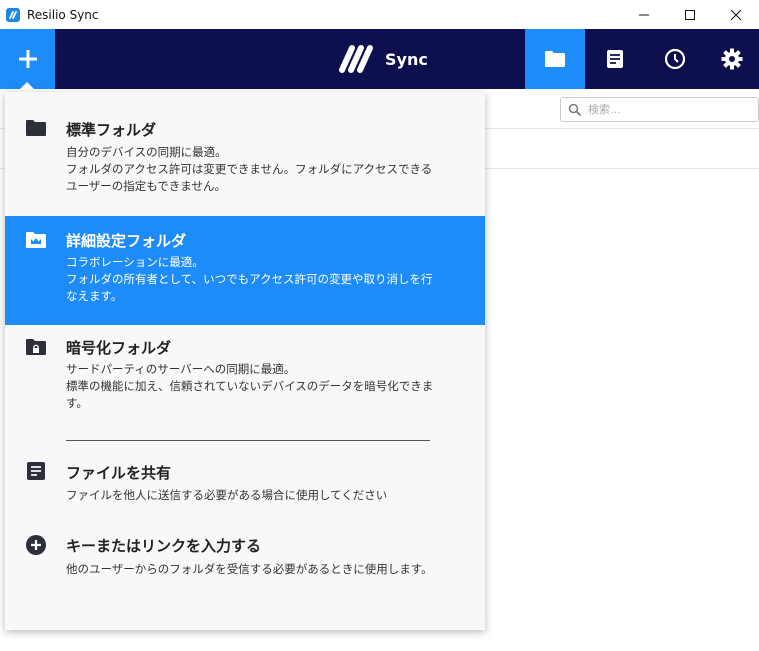  Describe the element at coordinates (383, 59) in the screenshot. I see `sync-logo: Sync` at that location.